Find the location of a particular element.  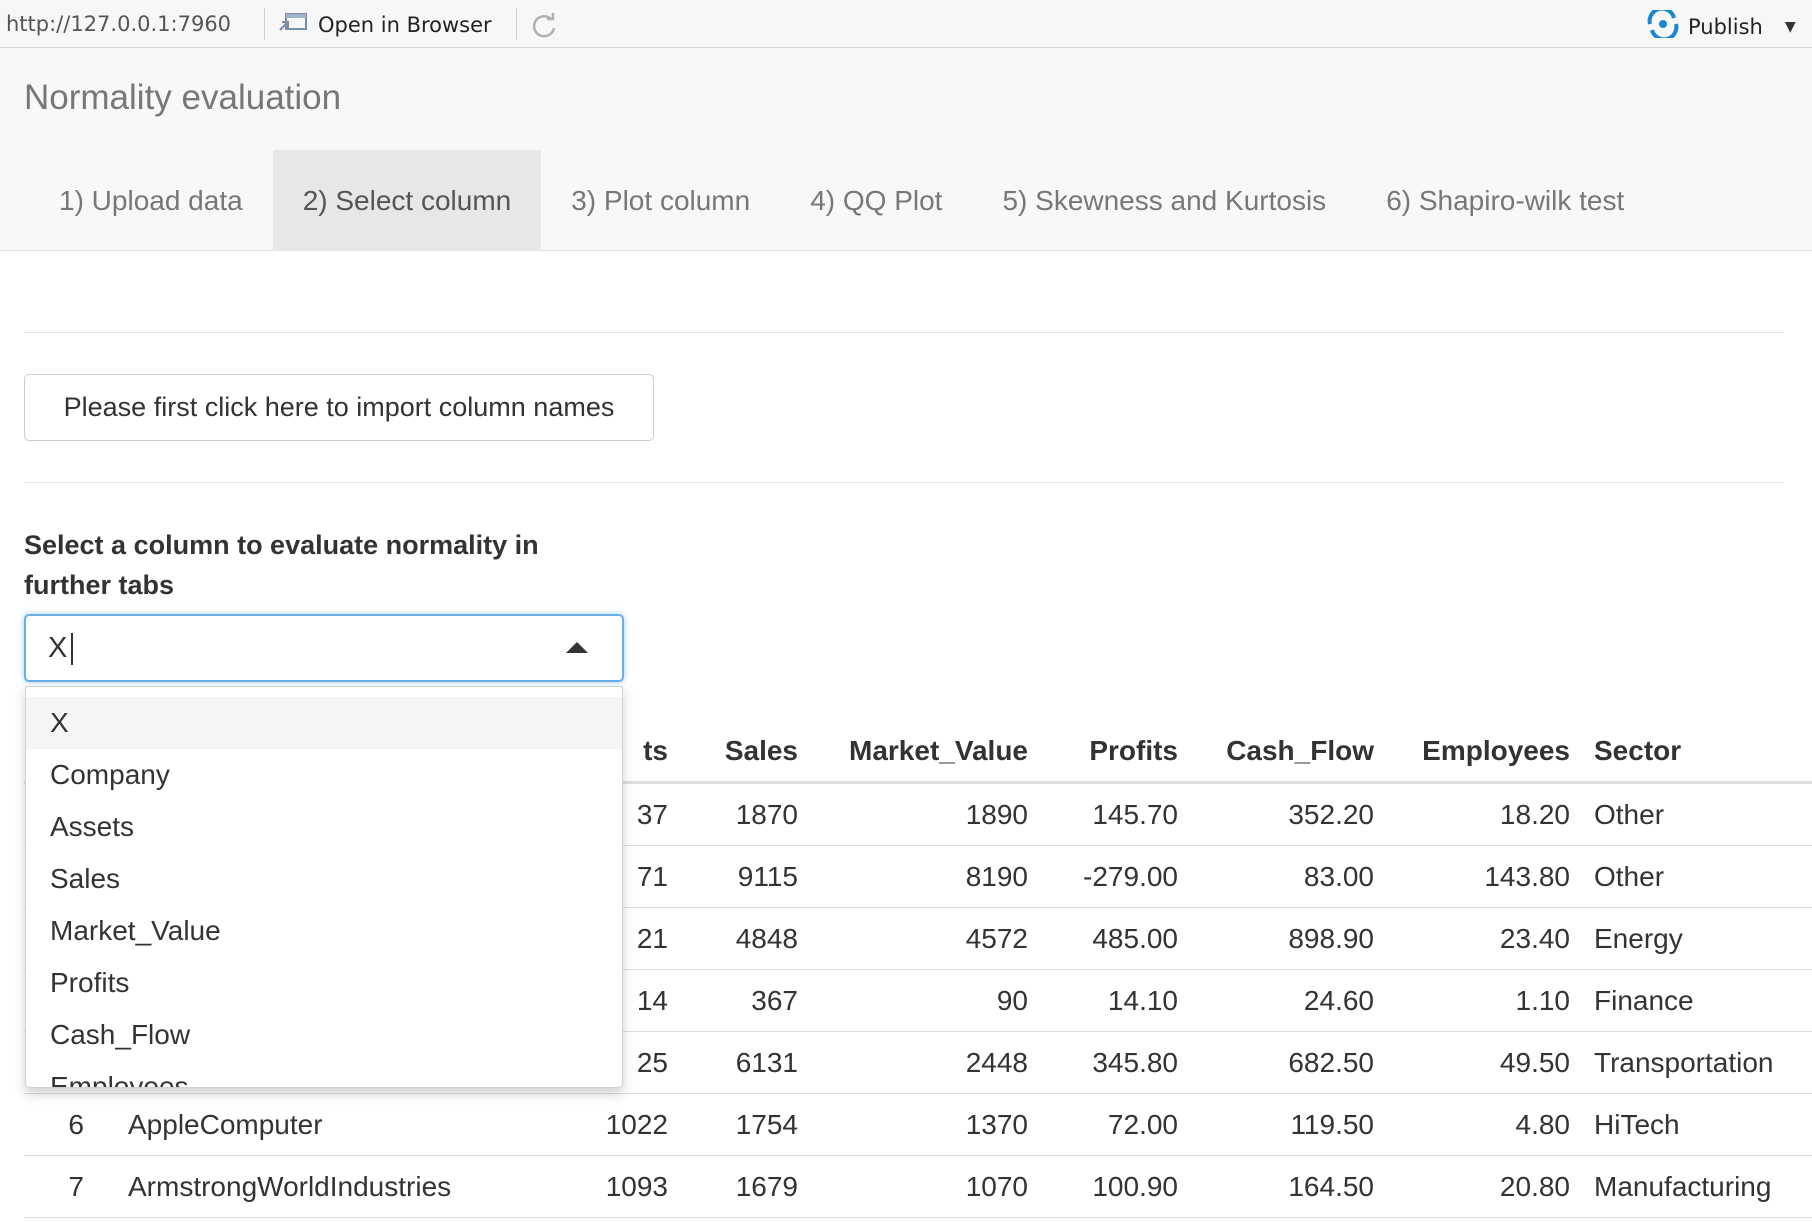

cell-cash-flow: 119.50 is located at coordinates (1332, 1124).